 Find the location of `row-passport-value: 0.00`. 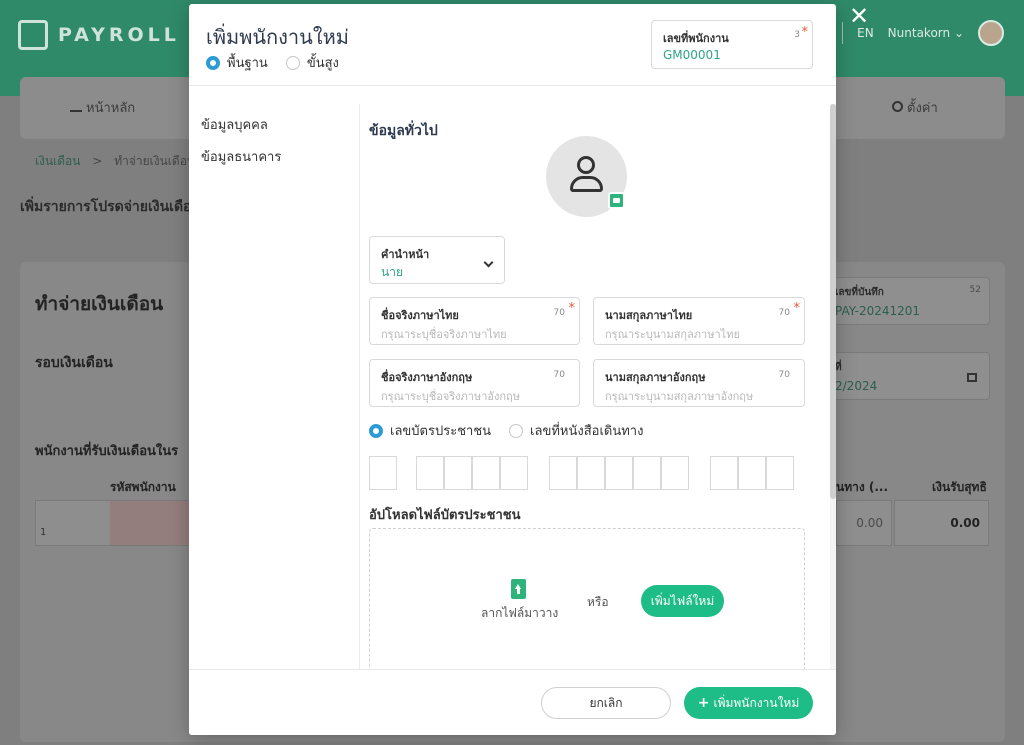

row-passport-value: 0.00 is located at coordinates (864, 523).